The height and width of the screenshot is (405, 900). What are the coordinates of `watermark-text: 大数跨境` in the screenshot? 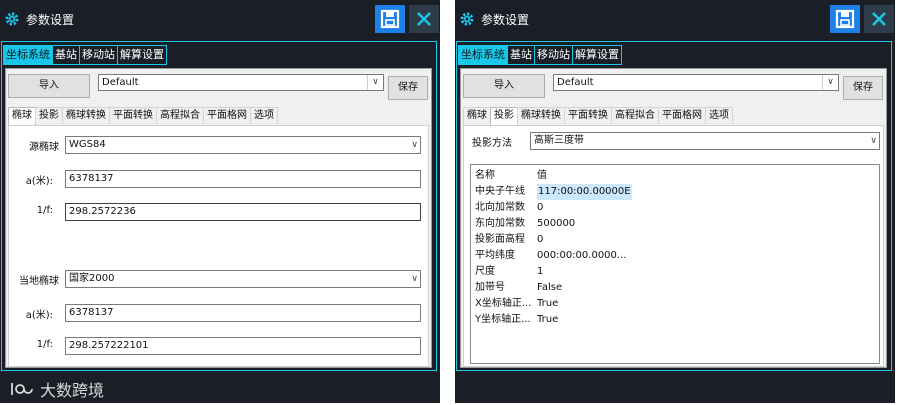 It's located at (72, 390).